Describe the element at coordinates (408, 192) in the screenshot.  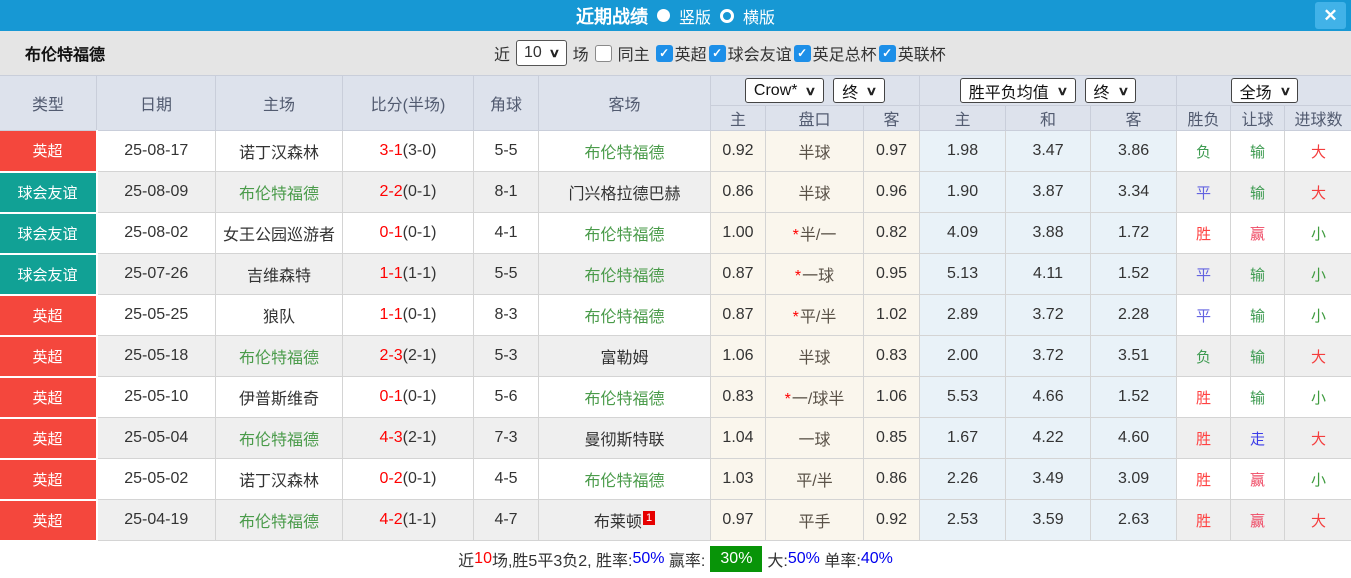
I see `score: 2-2(0-1)` at that location.